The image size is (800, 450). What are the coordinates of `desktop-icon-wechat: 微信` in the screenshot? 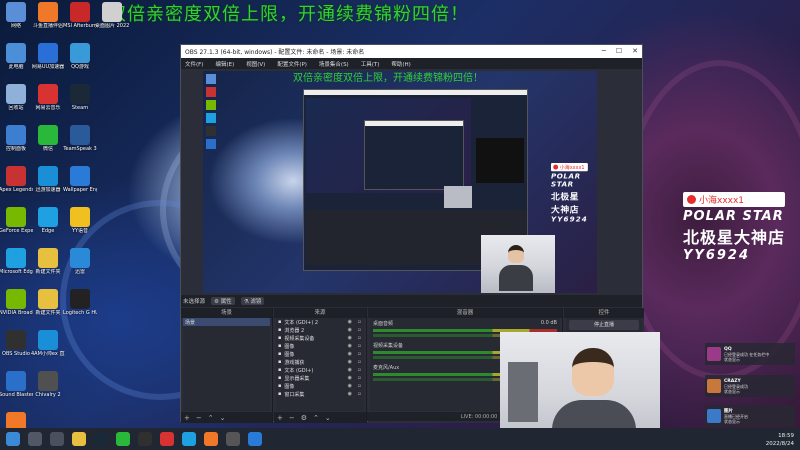 It's located at (48, 144).